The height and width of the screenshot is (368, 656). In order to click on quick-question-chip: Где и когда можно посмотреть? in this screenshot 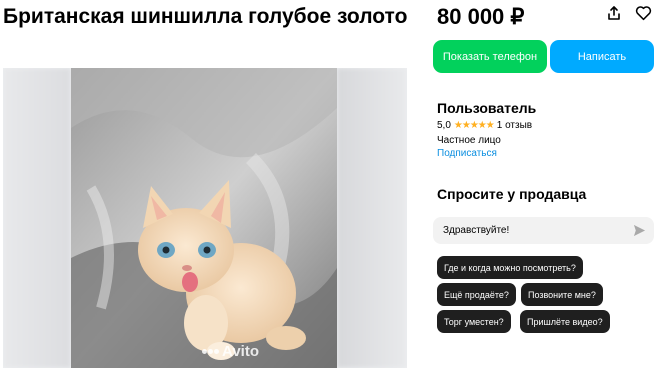, I will do `click(510, 267)`.